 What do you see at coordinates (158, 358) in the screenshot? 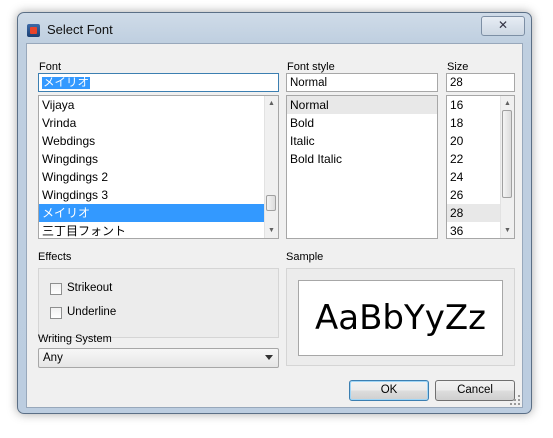
I see `writing-system-select: Any` at bounding box center [158, 358].